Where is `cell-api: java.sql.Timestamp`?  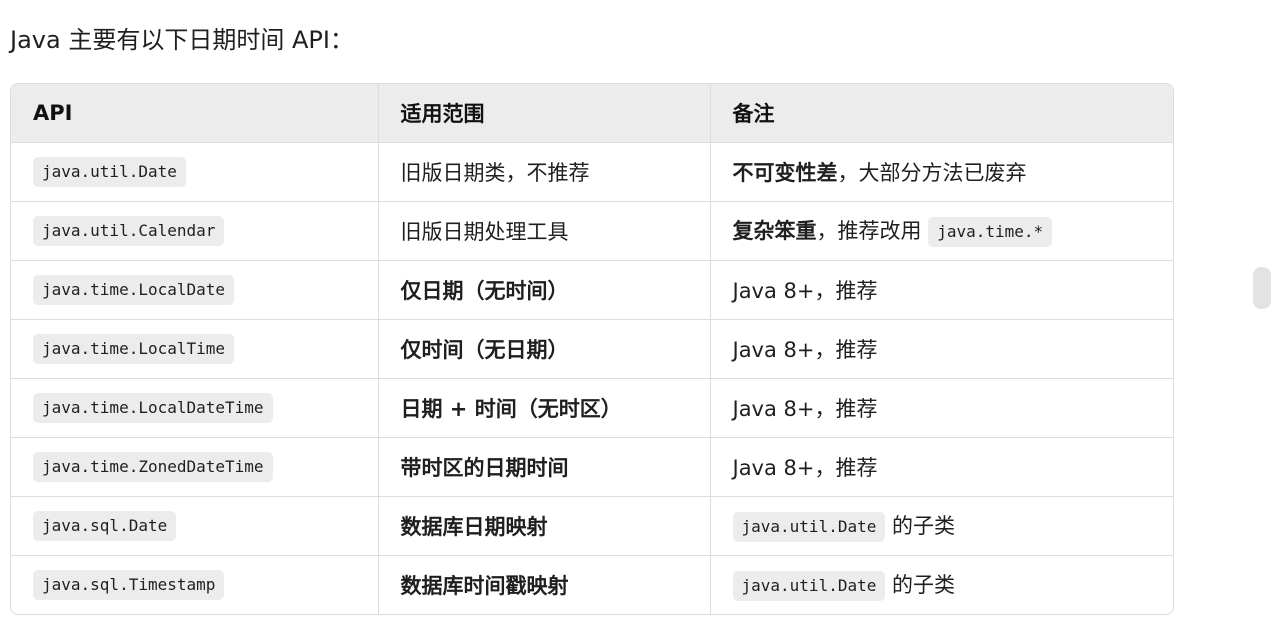
cell-api: java.sql.Timestamp is located at coordinates (195, 584).